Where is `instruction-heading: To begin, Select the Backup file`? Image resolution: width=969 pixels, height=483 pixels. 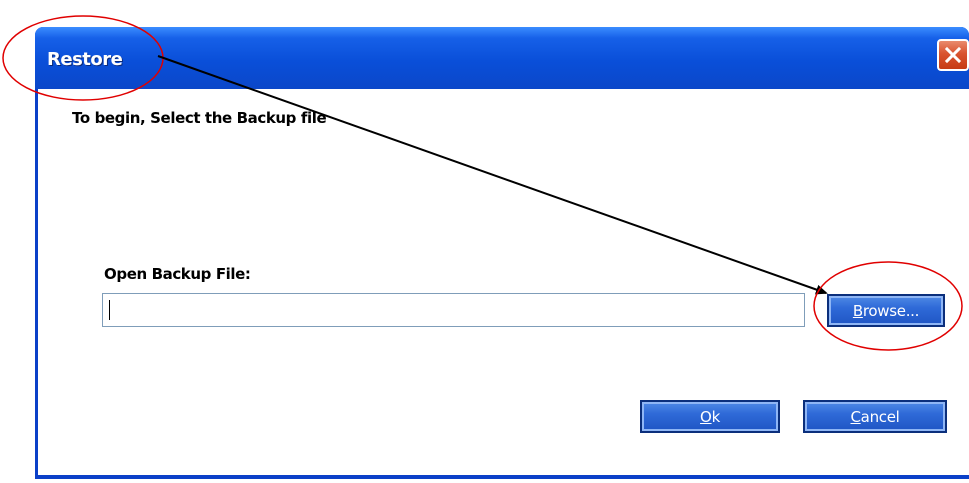
instruction-heading: To begin, Select the Backup file is located at coordinates (199, 118).